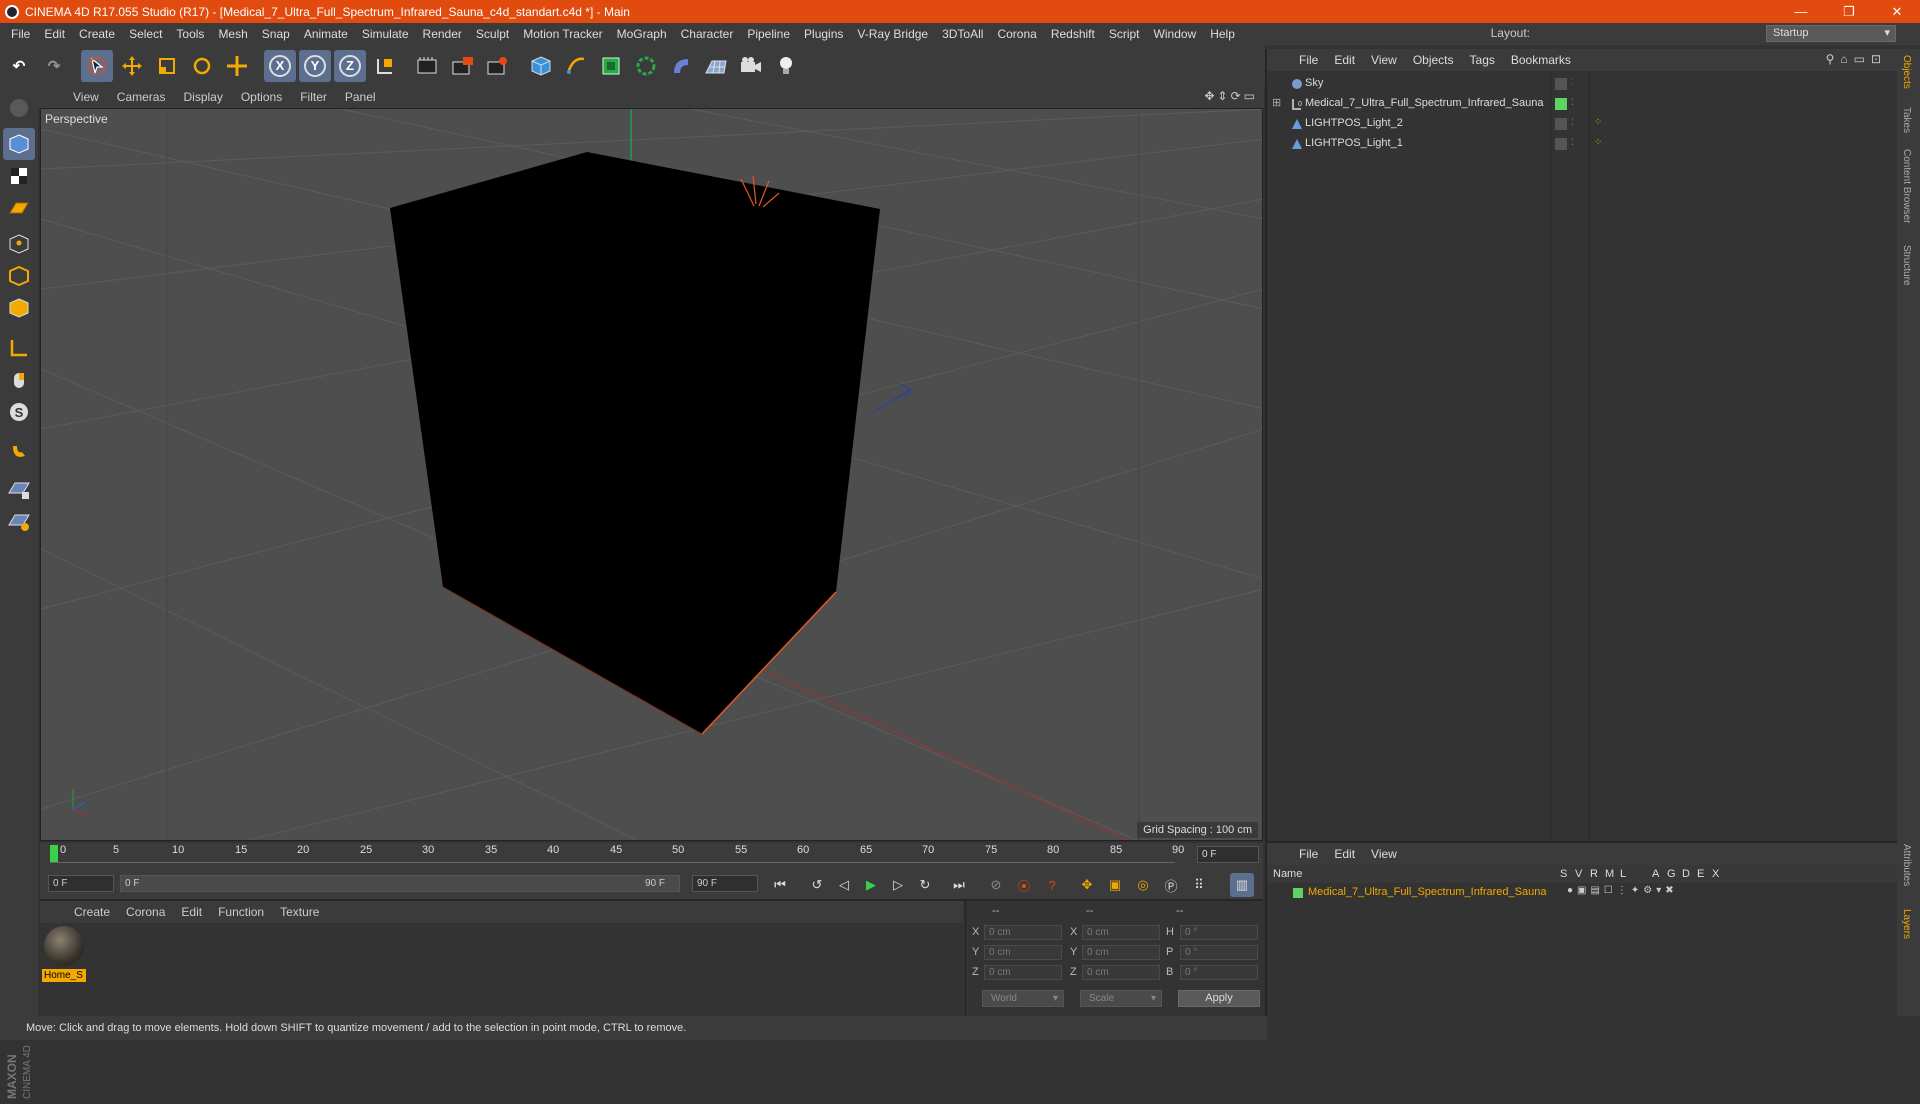 This screenshot has height=1104, width=1920. Describe the element at coordinates (385, 66) in the screenshot. I see `coordinate-system-icon` at that location.